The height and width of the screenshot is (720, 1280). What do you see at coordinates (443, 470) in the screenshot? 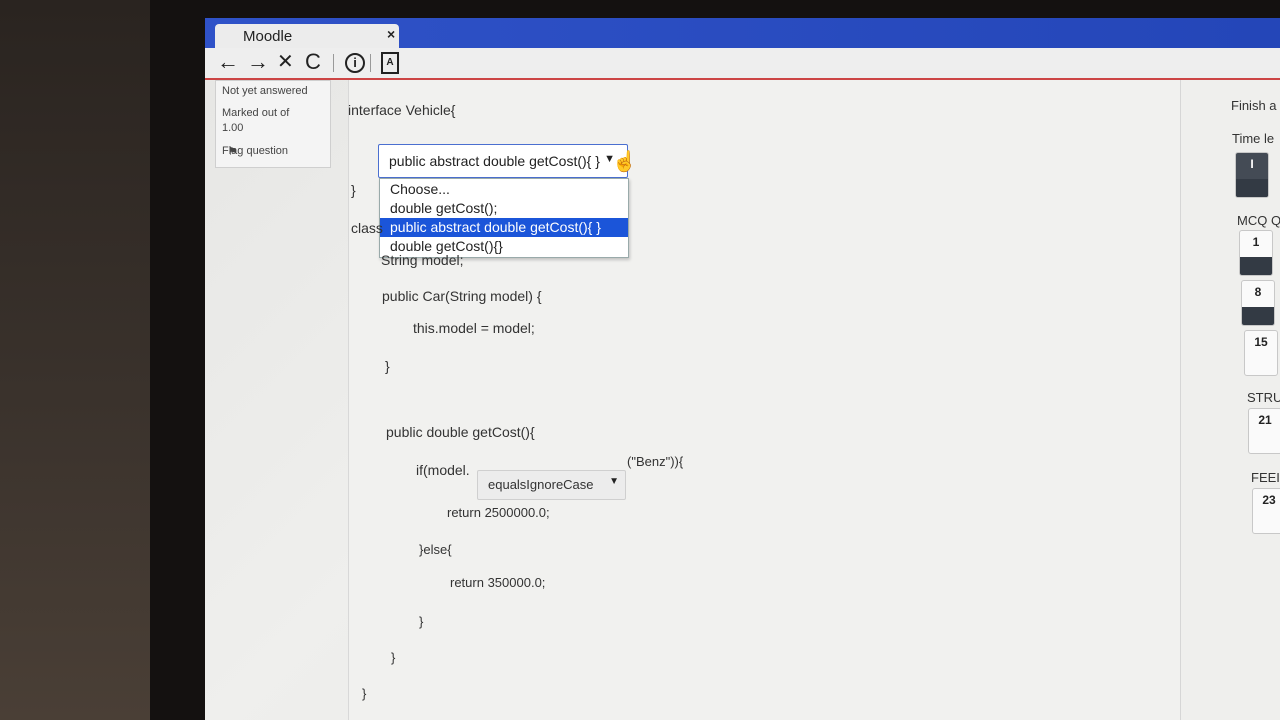
I see `code-line-if: if(model.` at bounding box center [443, 470].